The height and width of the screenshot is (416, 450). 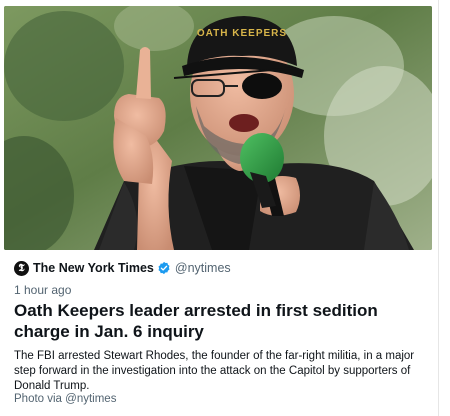 I want to click on cap-text: OATH KEEPERS, so click(x=242, y=33).